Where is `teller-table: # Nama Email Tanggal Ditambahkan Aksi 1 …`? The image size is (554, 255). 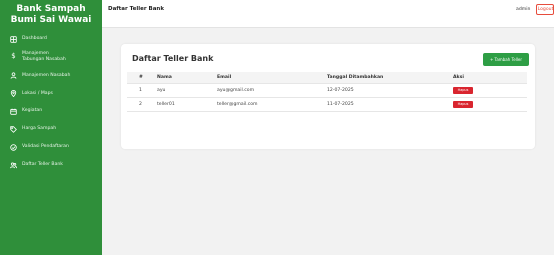 teller-table: # Nama Email Tanggal Ditambahkan Aksi 1 … is located at coordinates (327, 92).